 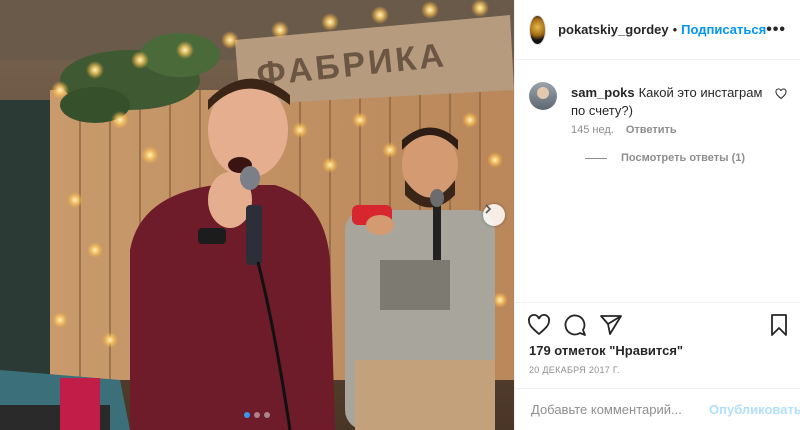 I want to click on comment-meta: 145 нед. Ответить, so click(x=624, y=130).